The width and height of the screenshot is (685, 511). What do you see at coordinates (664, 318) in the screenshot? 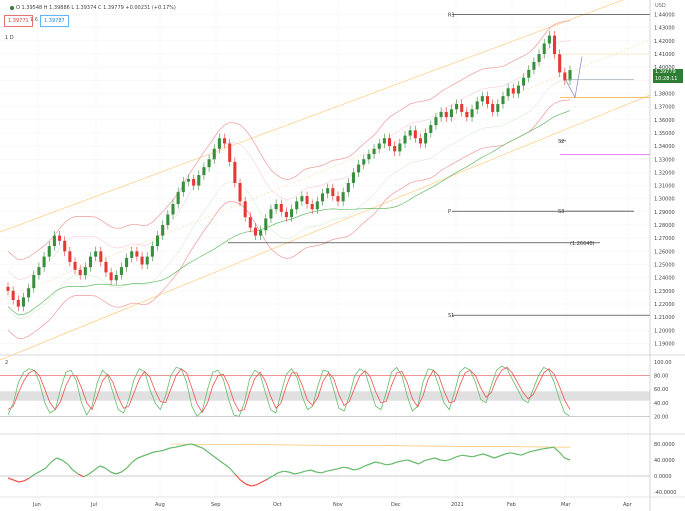
I see `price-tick-label: 1.21000` at bounding box center [664, 318].